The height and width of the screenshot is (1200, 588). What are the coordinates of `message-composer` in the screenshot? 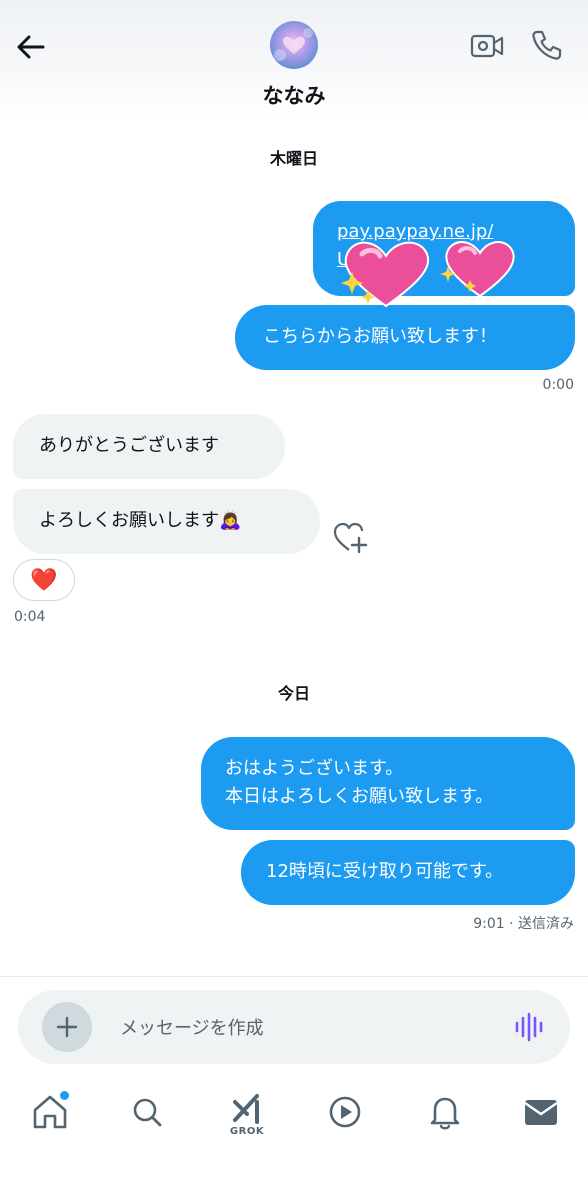 It's located at (294, 1027).